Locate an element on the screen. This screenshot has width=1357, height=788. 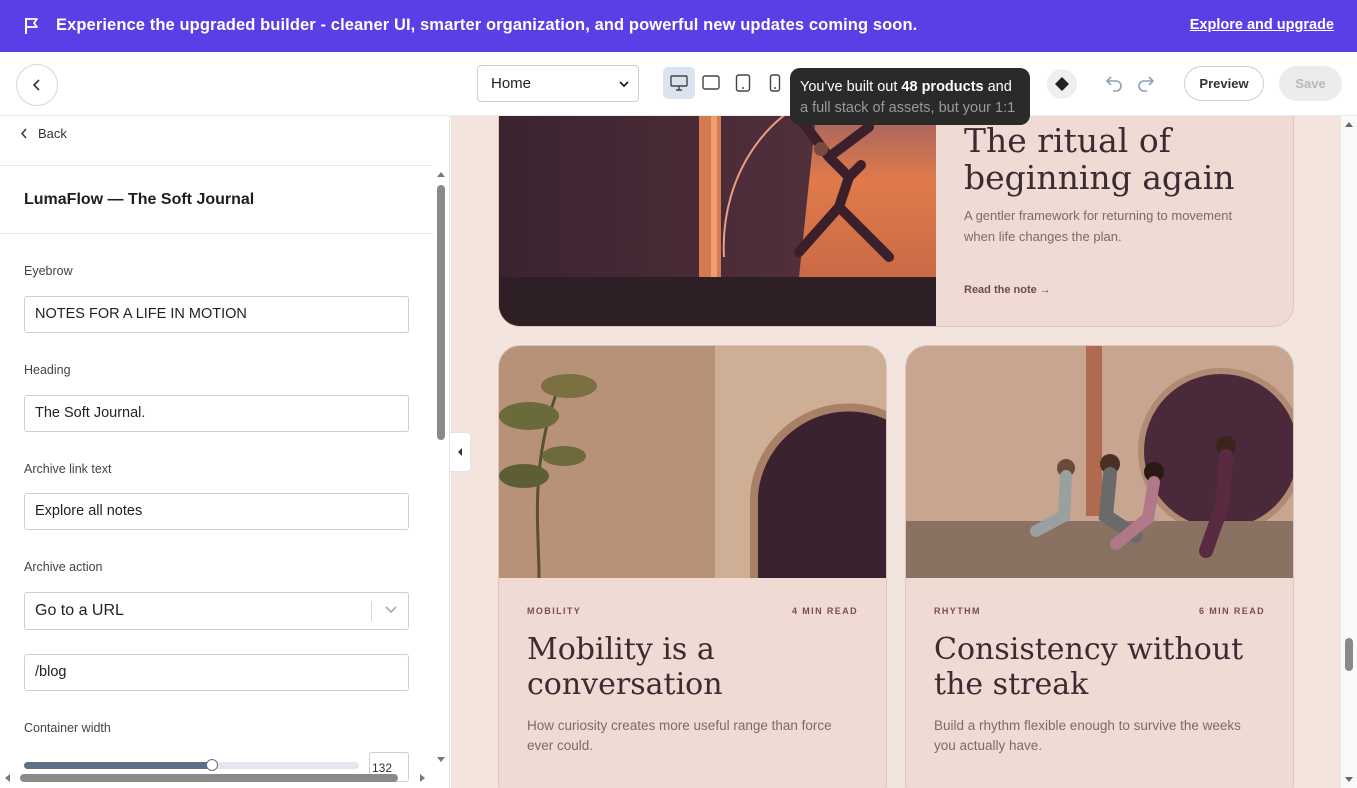
desktop-icon is located at coordinates (679, 83).